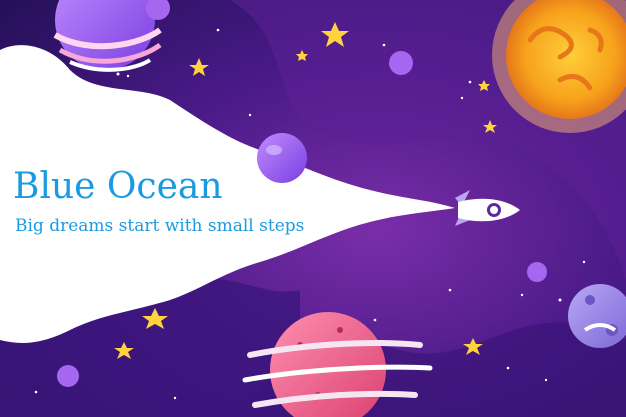 This screenshot has width=626, height=417. What do you see at coordinates (118, 186) in the screenshot?
I see `page-title: Blue Ocean` at bounding box center [118, 186].